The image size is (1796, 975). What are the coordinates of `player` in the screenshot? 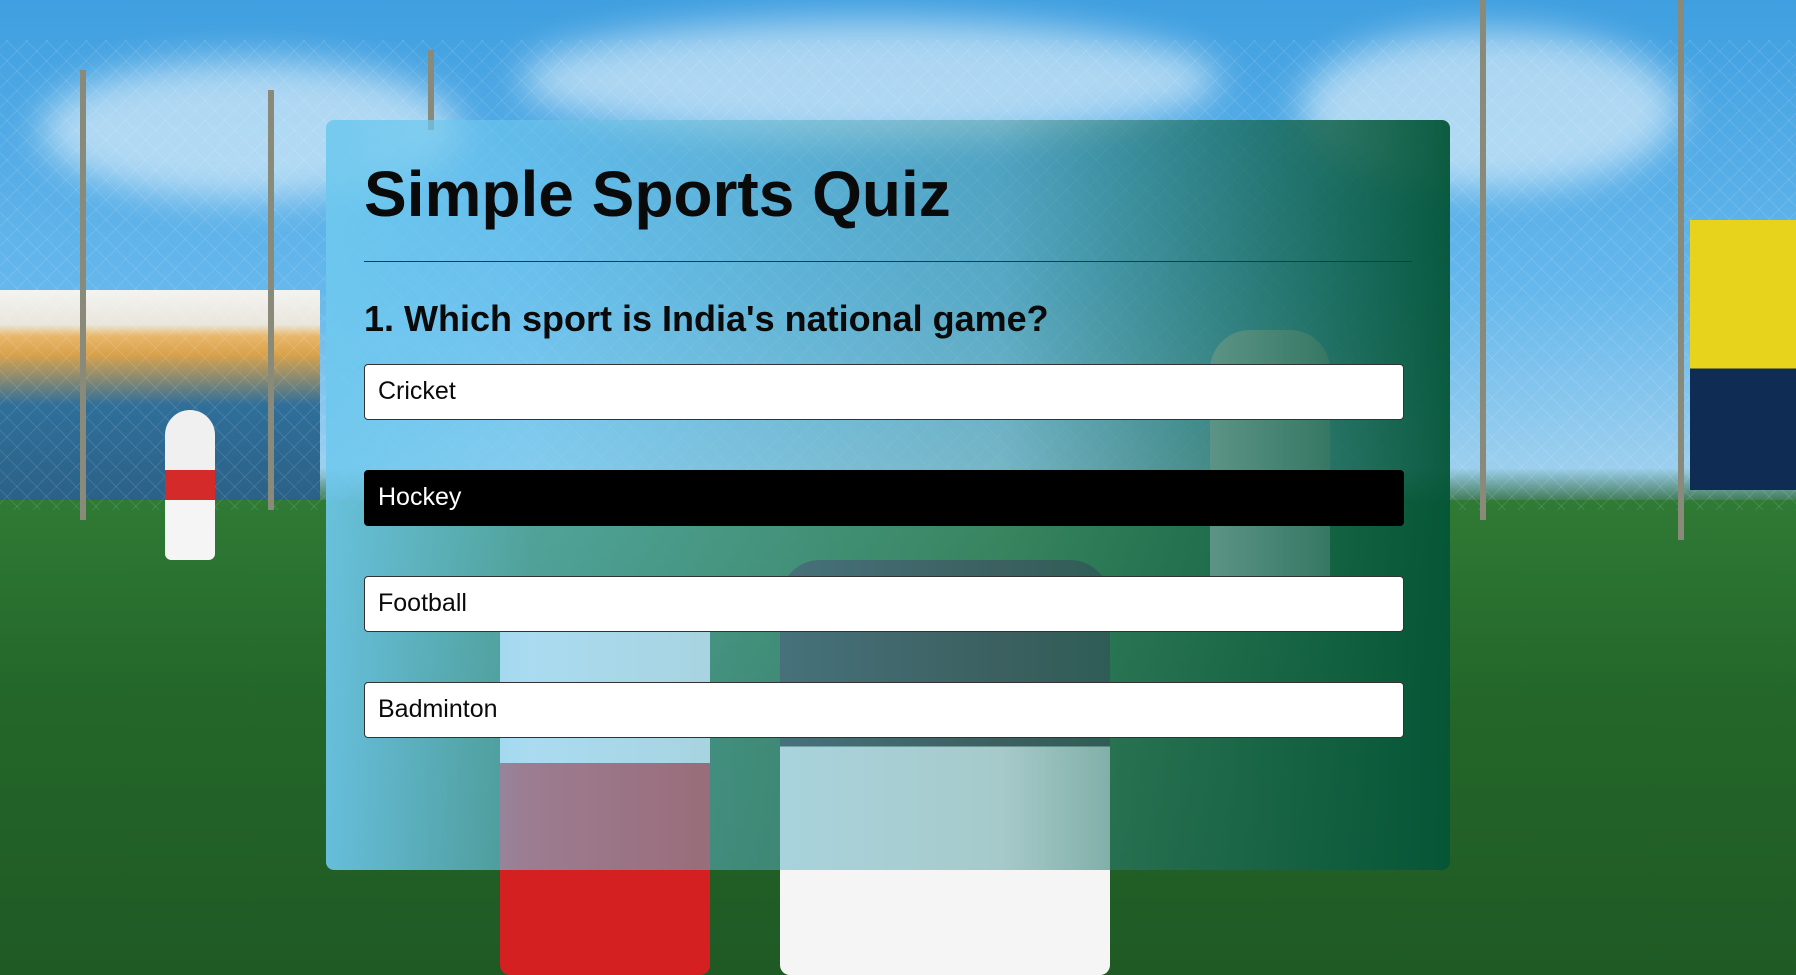 It's located at (190, 485).